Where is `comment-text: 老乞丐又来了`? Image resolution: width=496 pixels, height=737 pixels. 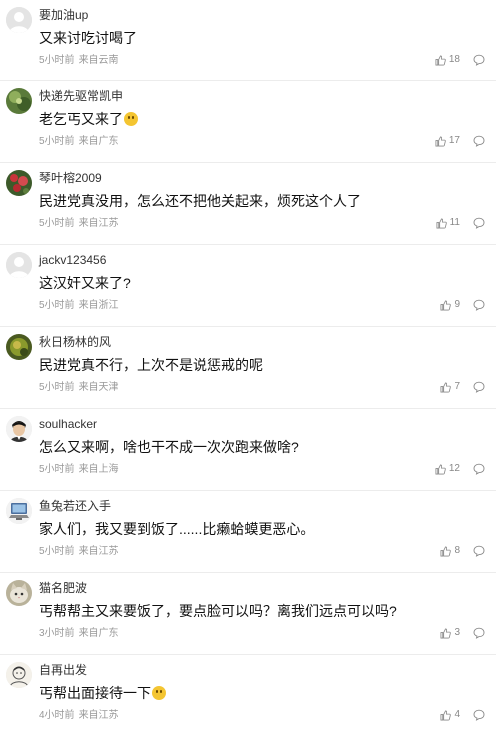
comment-text: 老乞丐又来了 is located at coordinates (88, 119).